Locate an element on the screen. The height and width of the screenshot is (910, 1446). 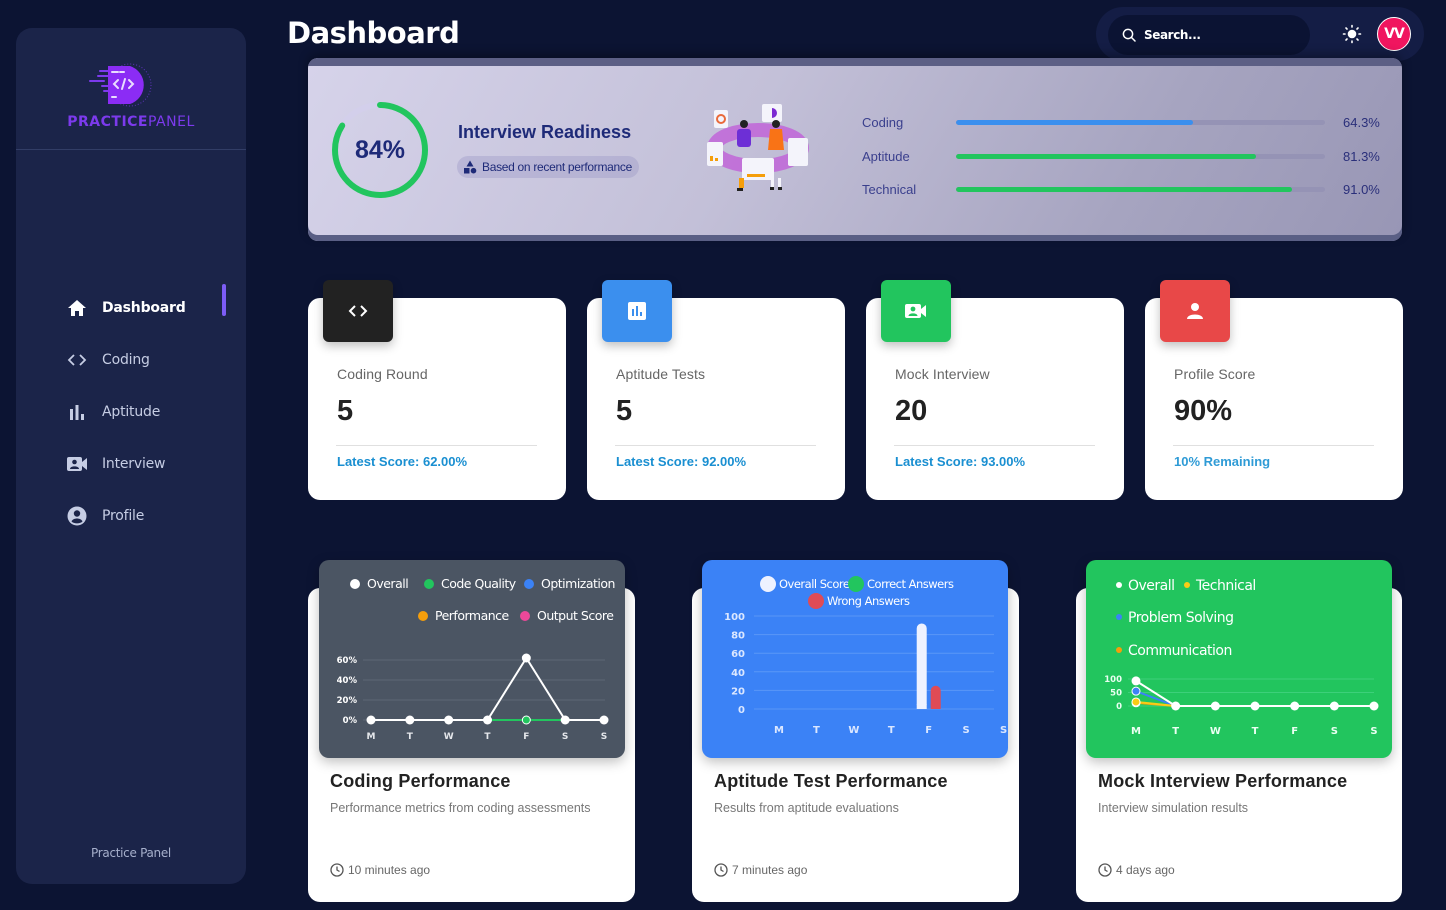
bar-overall-score is located at coordinates (921, 666).